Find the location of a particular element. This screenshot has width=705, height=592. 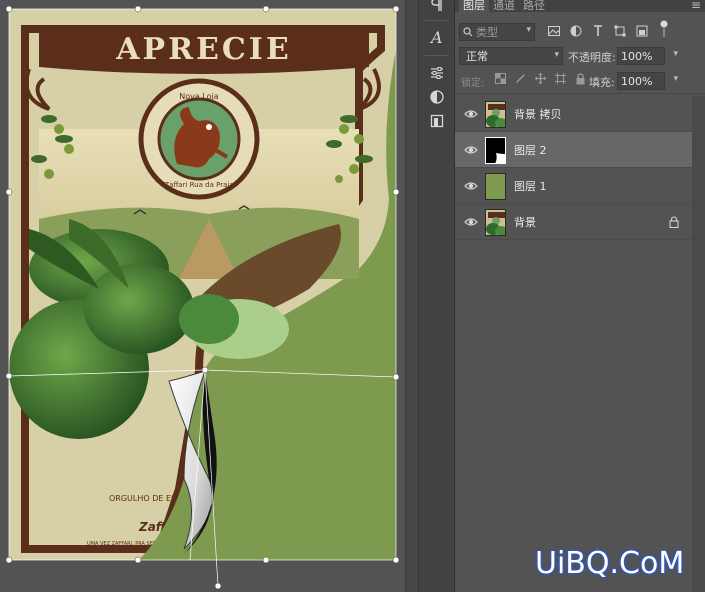

fill-value: 100% is located at coordinates (637, 81).